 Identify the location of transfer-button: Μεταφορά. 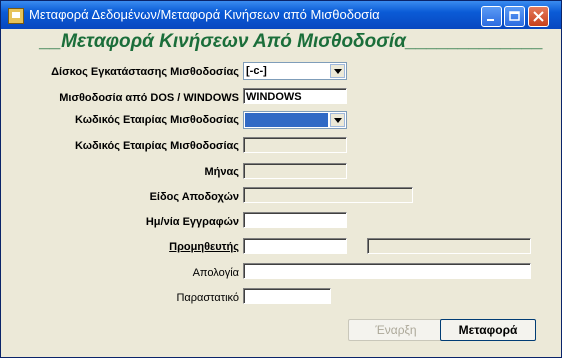
(488, 330).